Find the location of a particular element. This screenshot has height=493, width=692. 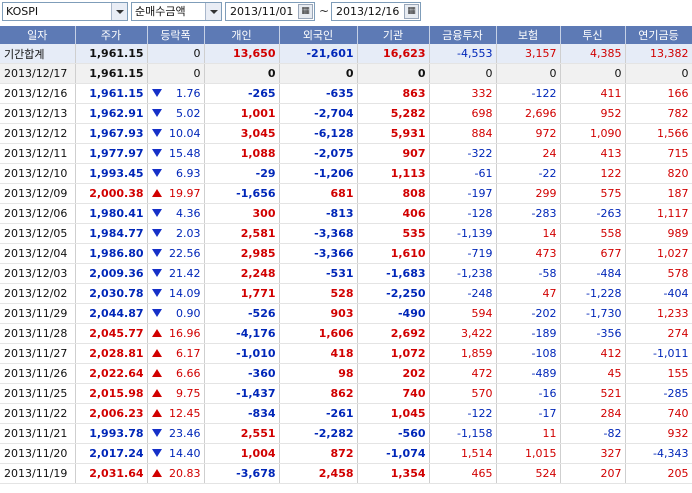

change-value: 22.56 is located at coordinates (185, 253).